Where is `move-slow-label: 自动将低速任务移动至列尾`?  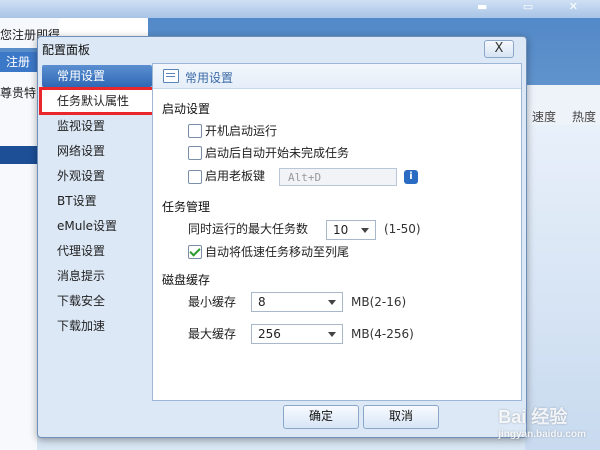 move-slow-label: 自动将低速任务移动至列尾 is located at coordinates (277, 252).